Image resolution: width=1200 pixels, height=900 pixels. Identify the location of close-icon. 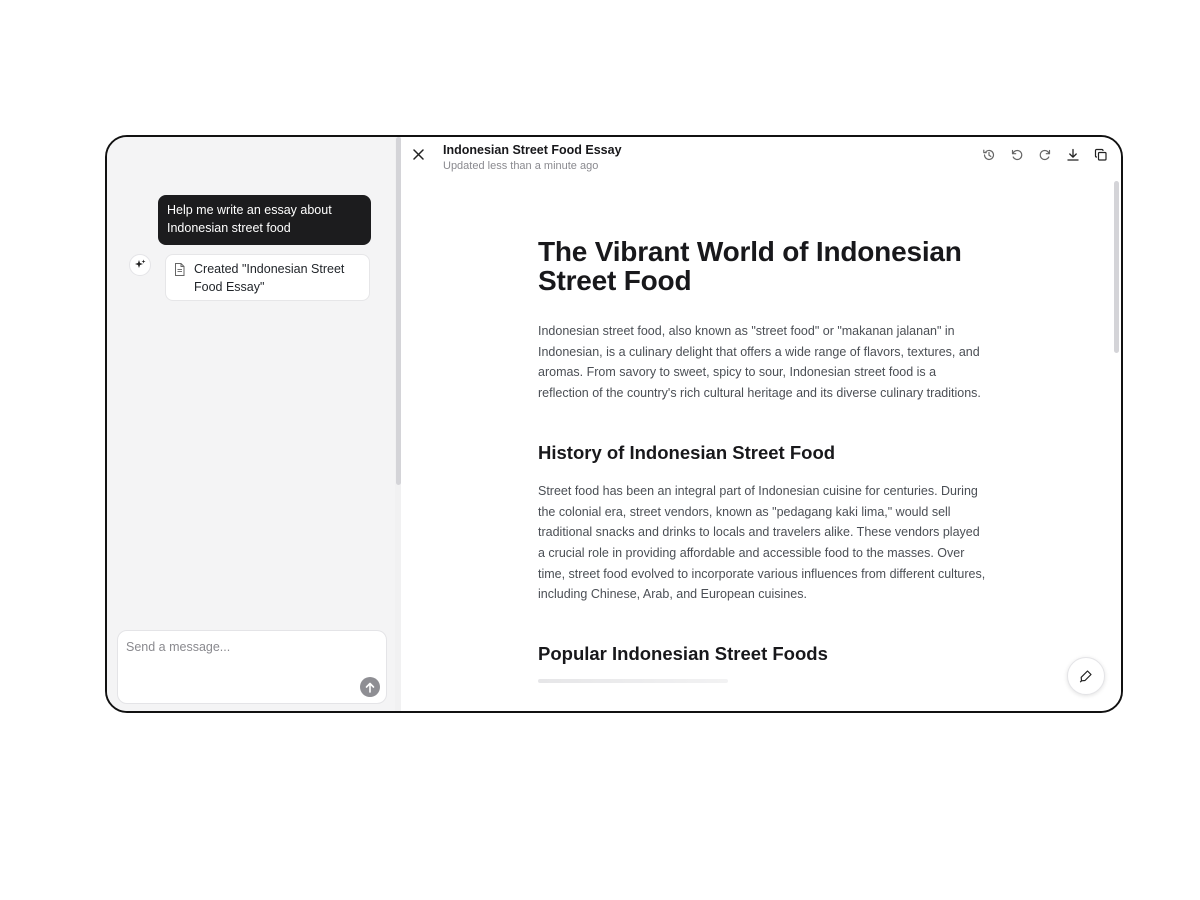
(418, 154).